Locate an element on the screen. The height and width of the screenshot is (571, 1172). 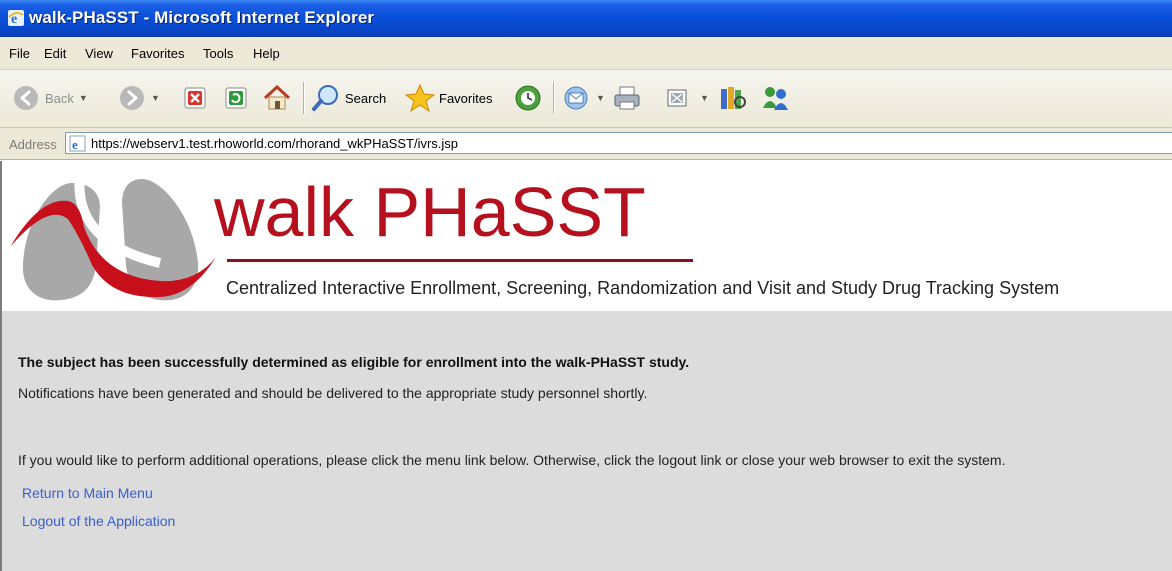
research-books-icon is located at coordinates (733, 98).